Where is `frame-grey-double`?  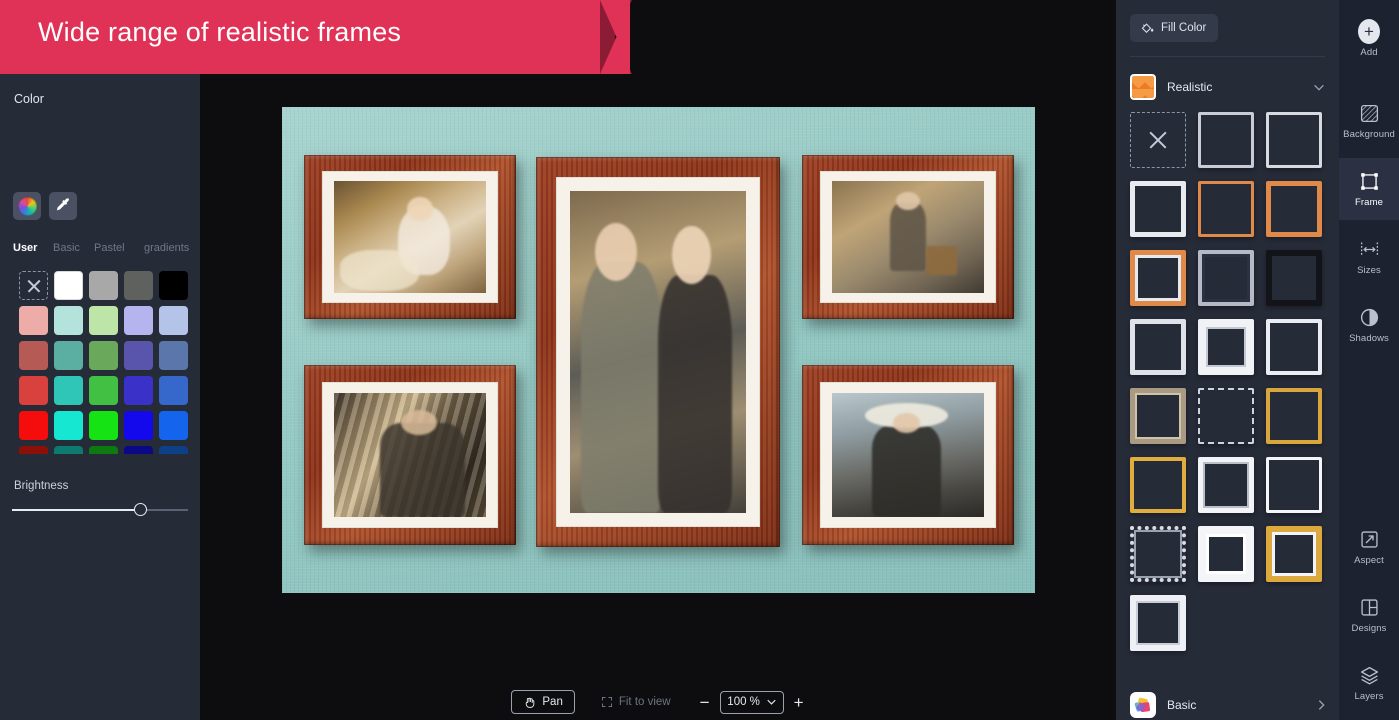 frame-grey-double is located at coordinates (1226, 278).